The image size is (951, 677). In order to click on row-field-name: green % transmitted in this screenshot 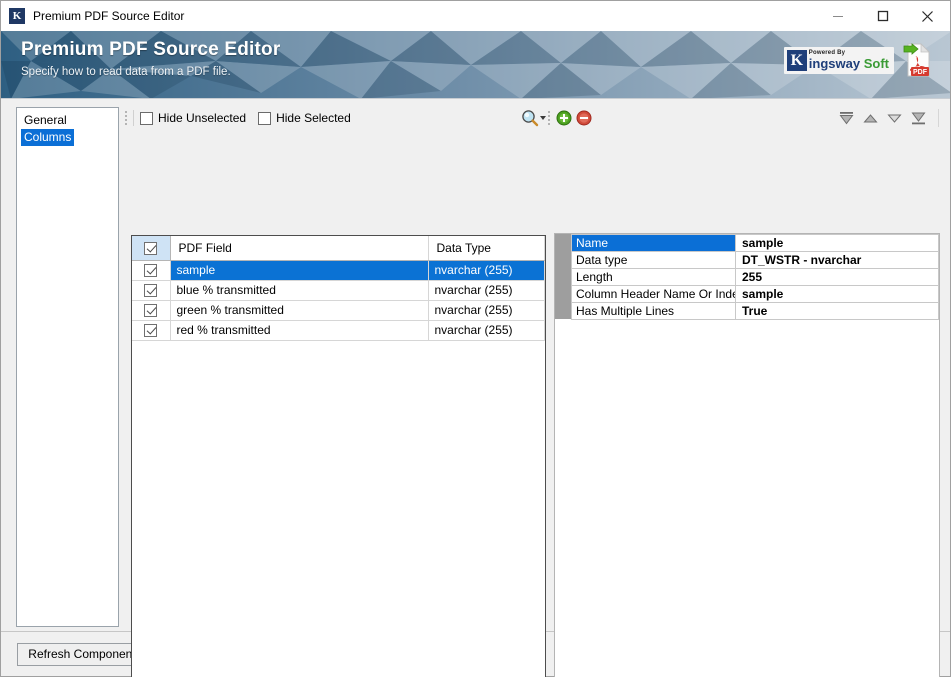, I will do `click(299, 310)`.